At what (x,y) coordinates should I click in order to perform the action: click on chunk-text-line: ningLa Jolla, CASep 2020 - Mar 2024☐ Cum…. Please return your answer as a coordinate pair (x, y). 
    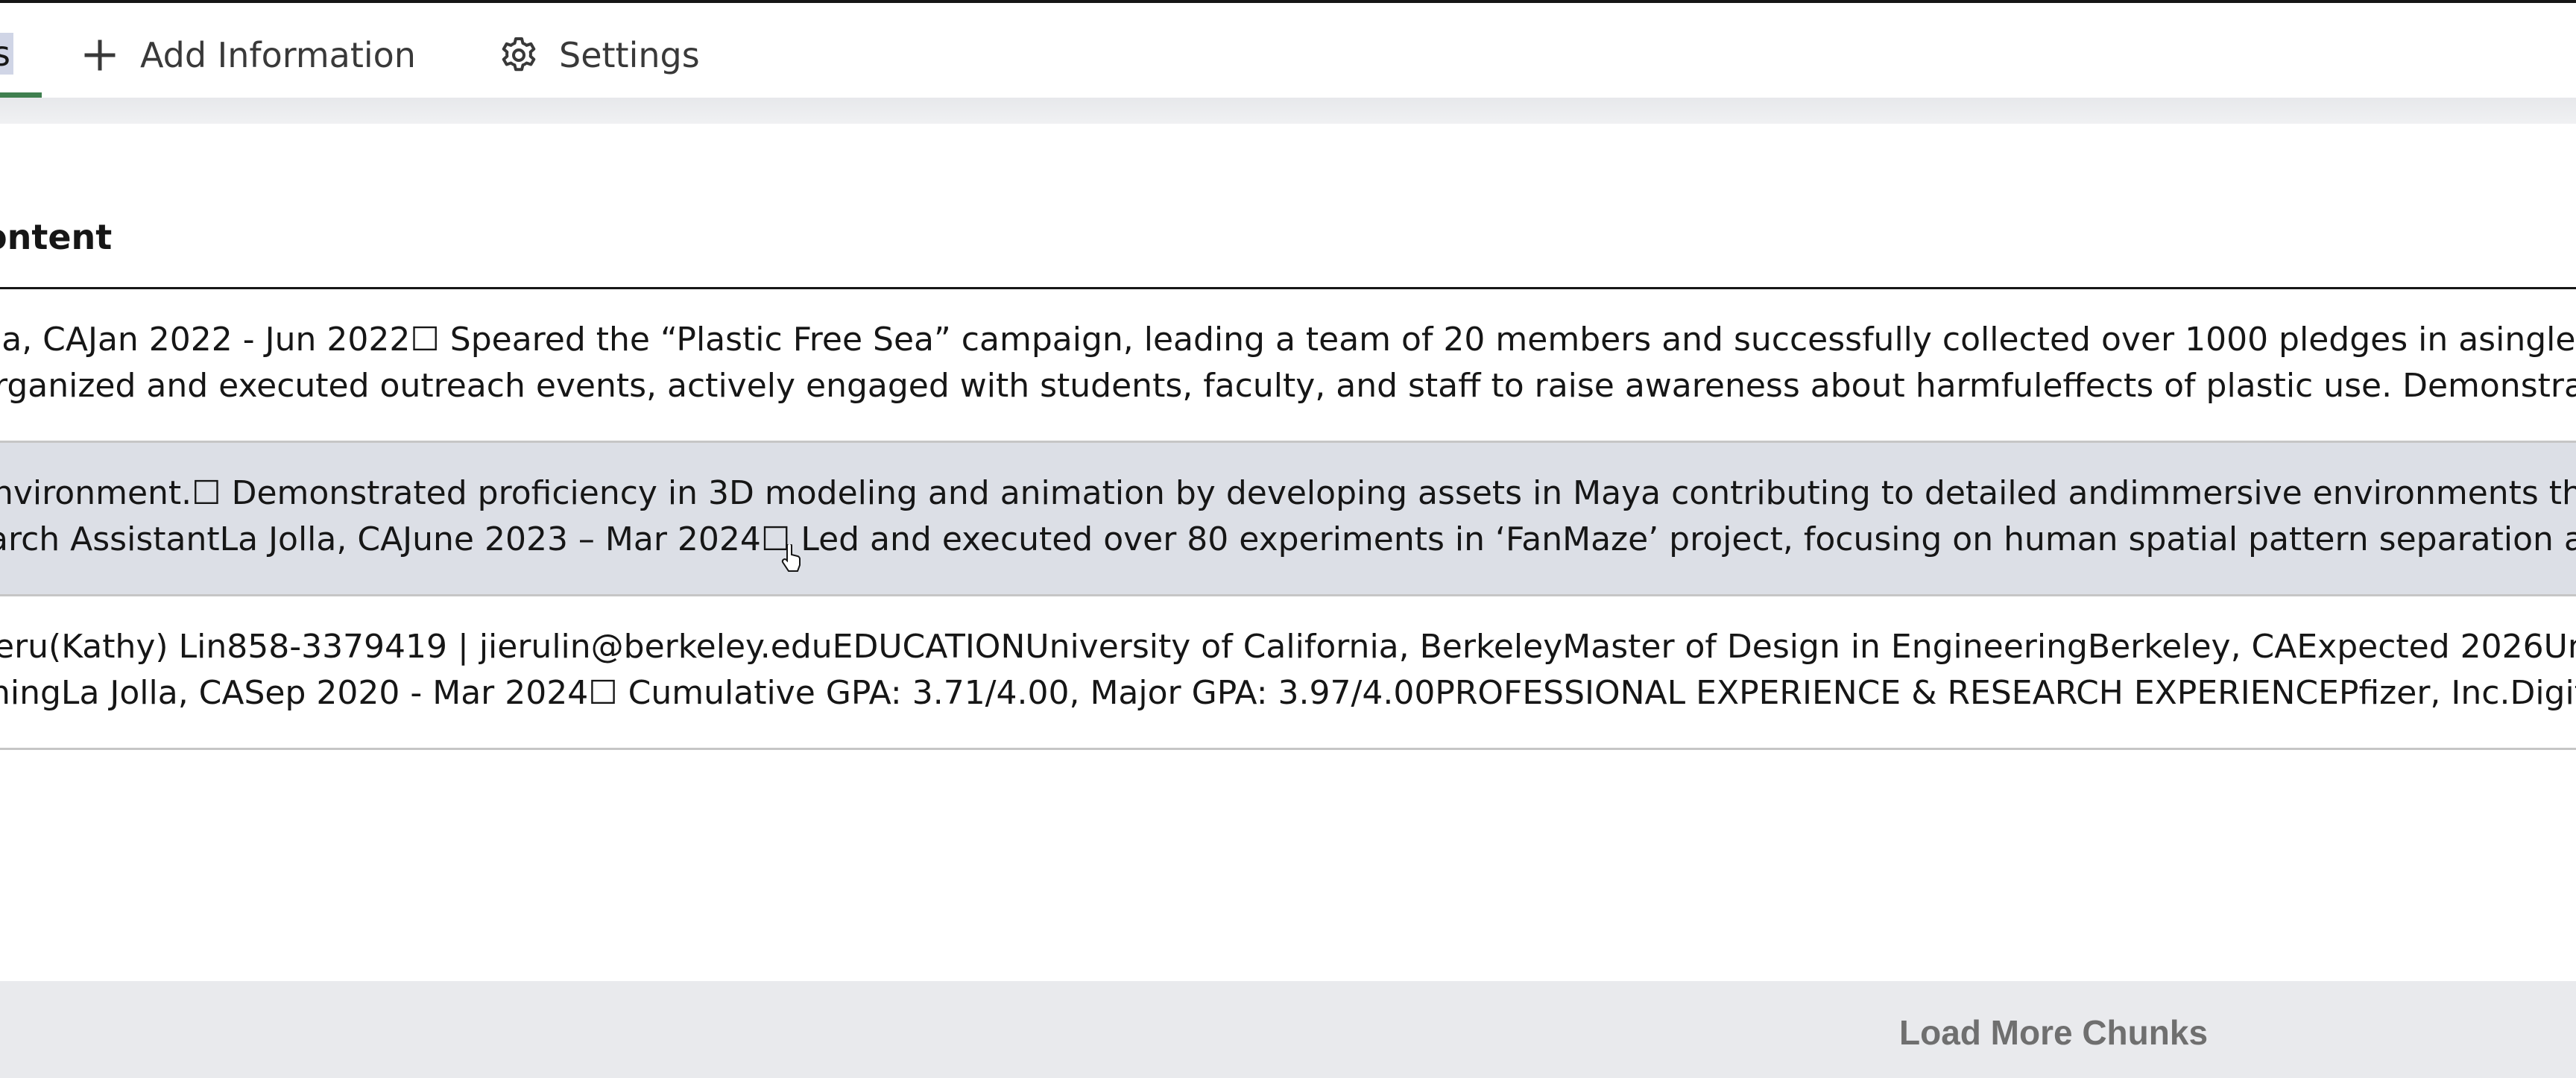
    Looking at the image, I should click on (1288, 693).